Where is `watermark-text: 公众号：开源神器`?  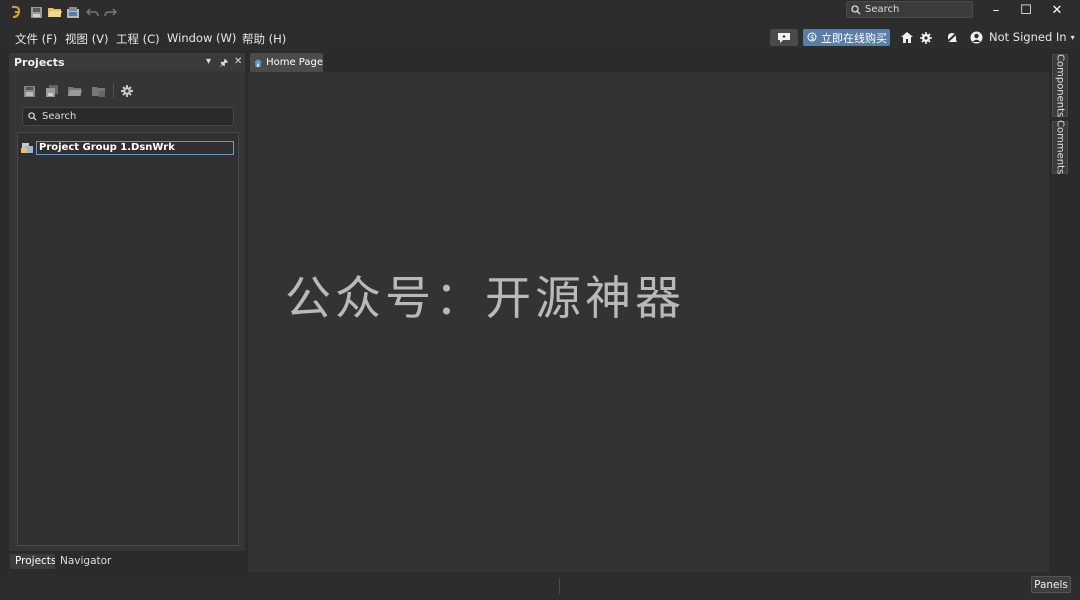 watermark-text: 公众号：开源神器 is located at coordinates (485, 298).